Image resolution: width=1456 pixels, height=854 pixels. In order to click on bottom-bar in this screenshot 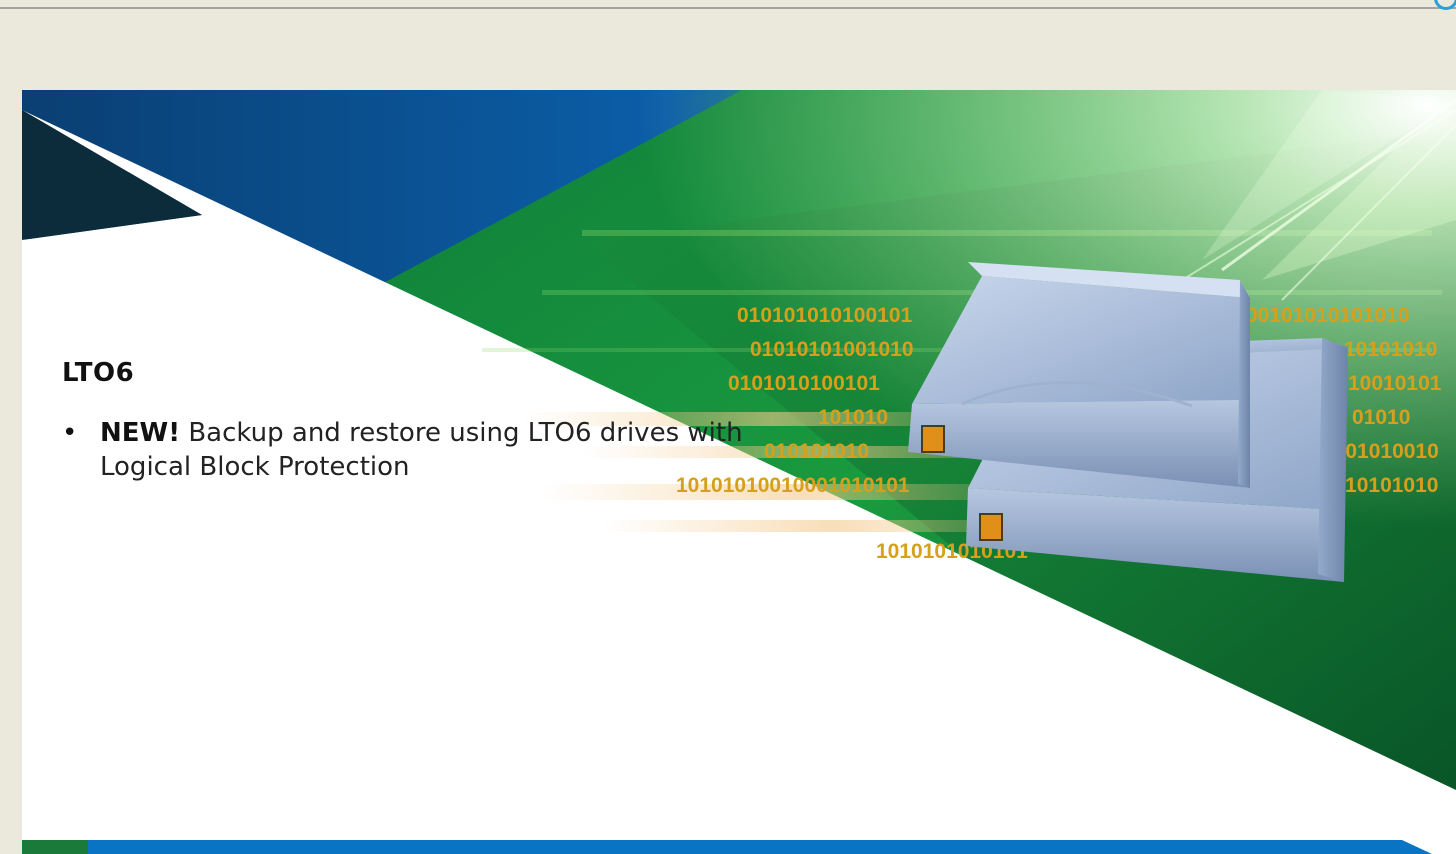, I will do `click(739, 847)`.